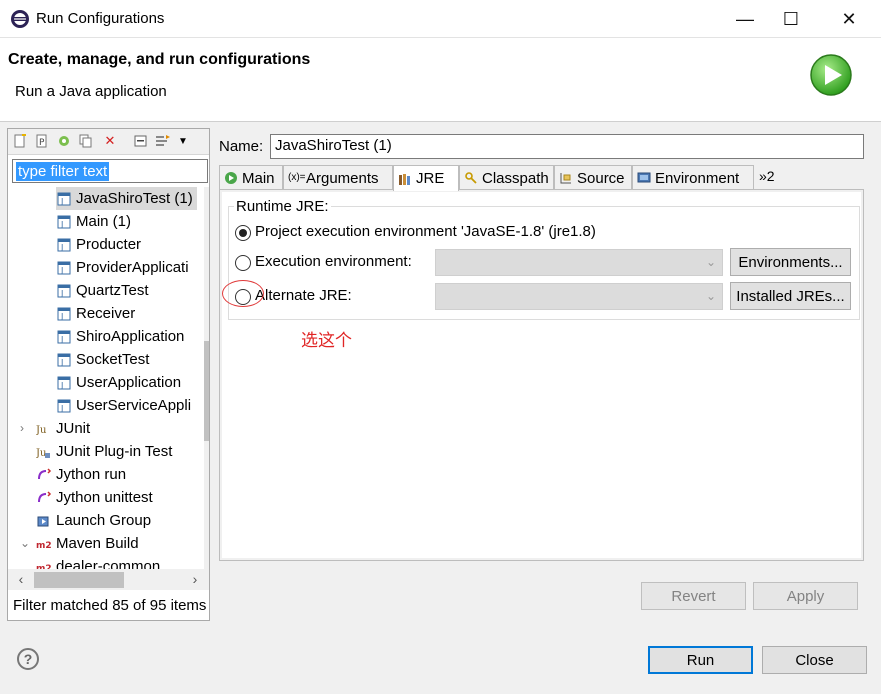 This screenshot has height=694, width=881. I want to click on close-window-button: ✕, so click(849, 19).